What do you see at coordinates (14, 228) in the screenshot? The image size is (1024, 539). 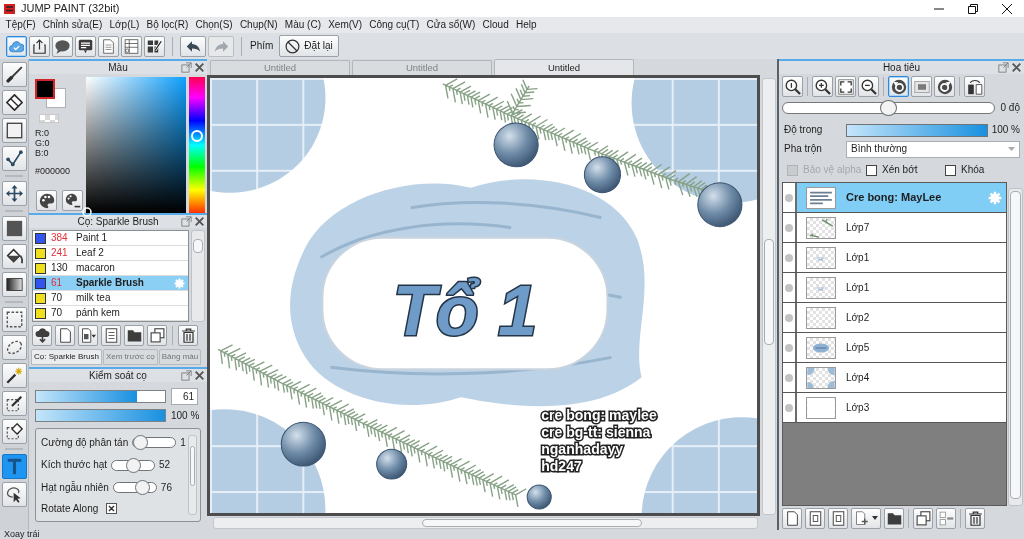 I see `fill-tool-button` at bounding box center [14, 228].